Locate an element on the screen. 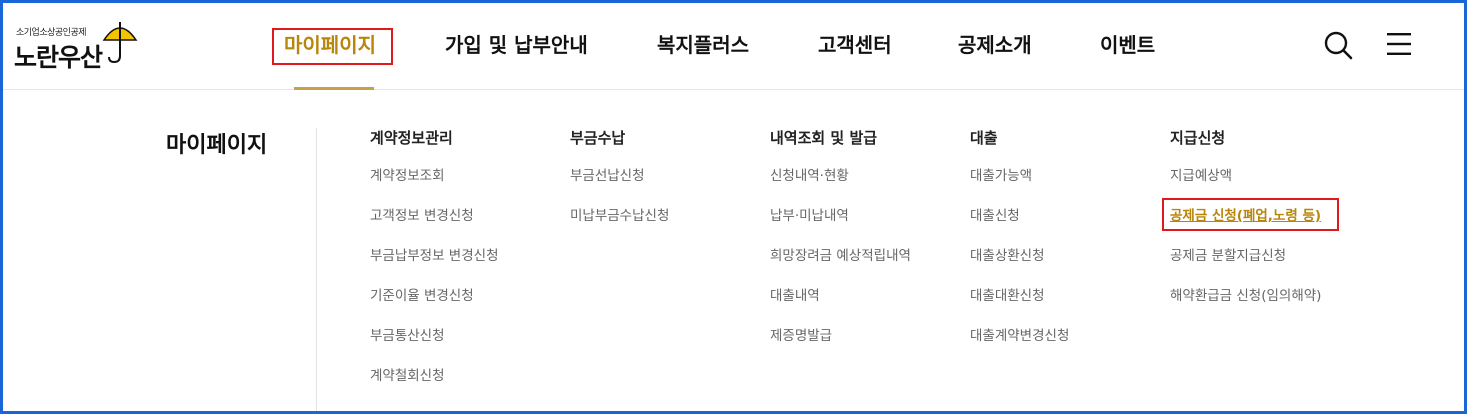  nav-item-mypage: 마이페이지 is located at coordinates (330, 45).